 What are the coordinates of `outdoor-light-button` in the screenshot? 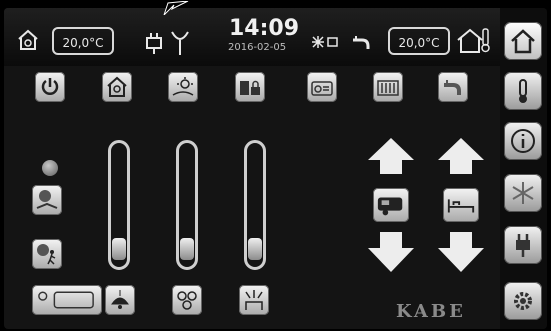 It's located at (183, 87).